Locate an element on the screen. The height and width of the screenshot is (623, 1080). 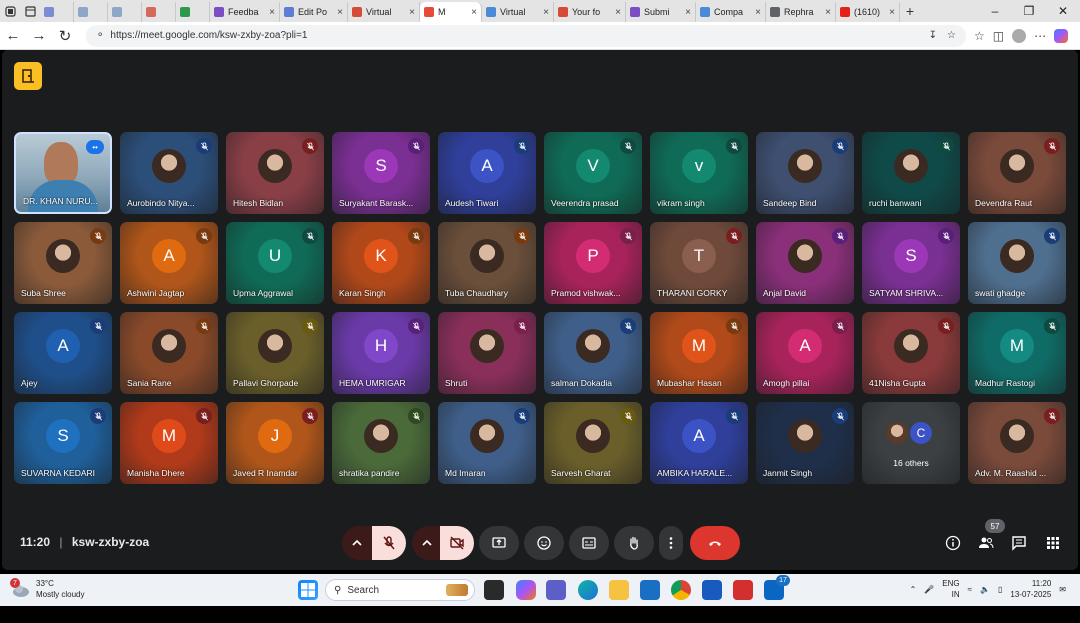
acrobat-icon is located at coordinates (743, 590).